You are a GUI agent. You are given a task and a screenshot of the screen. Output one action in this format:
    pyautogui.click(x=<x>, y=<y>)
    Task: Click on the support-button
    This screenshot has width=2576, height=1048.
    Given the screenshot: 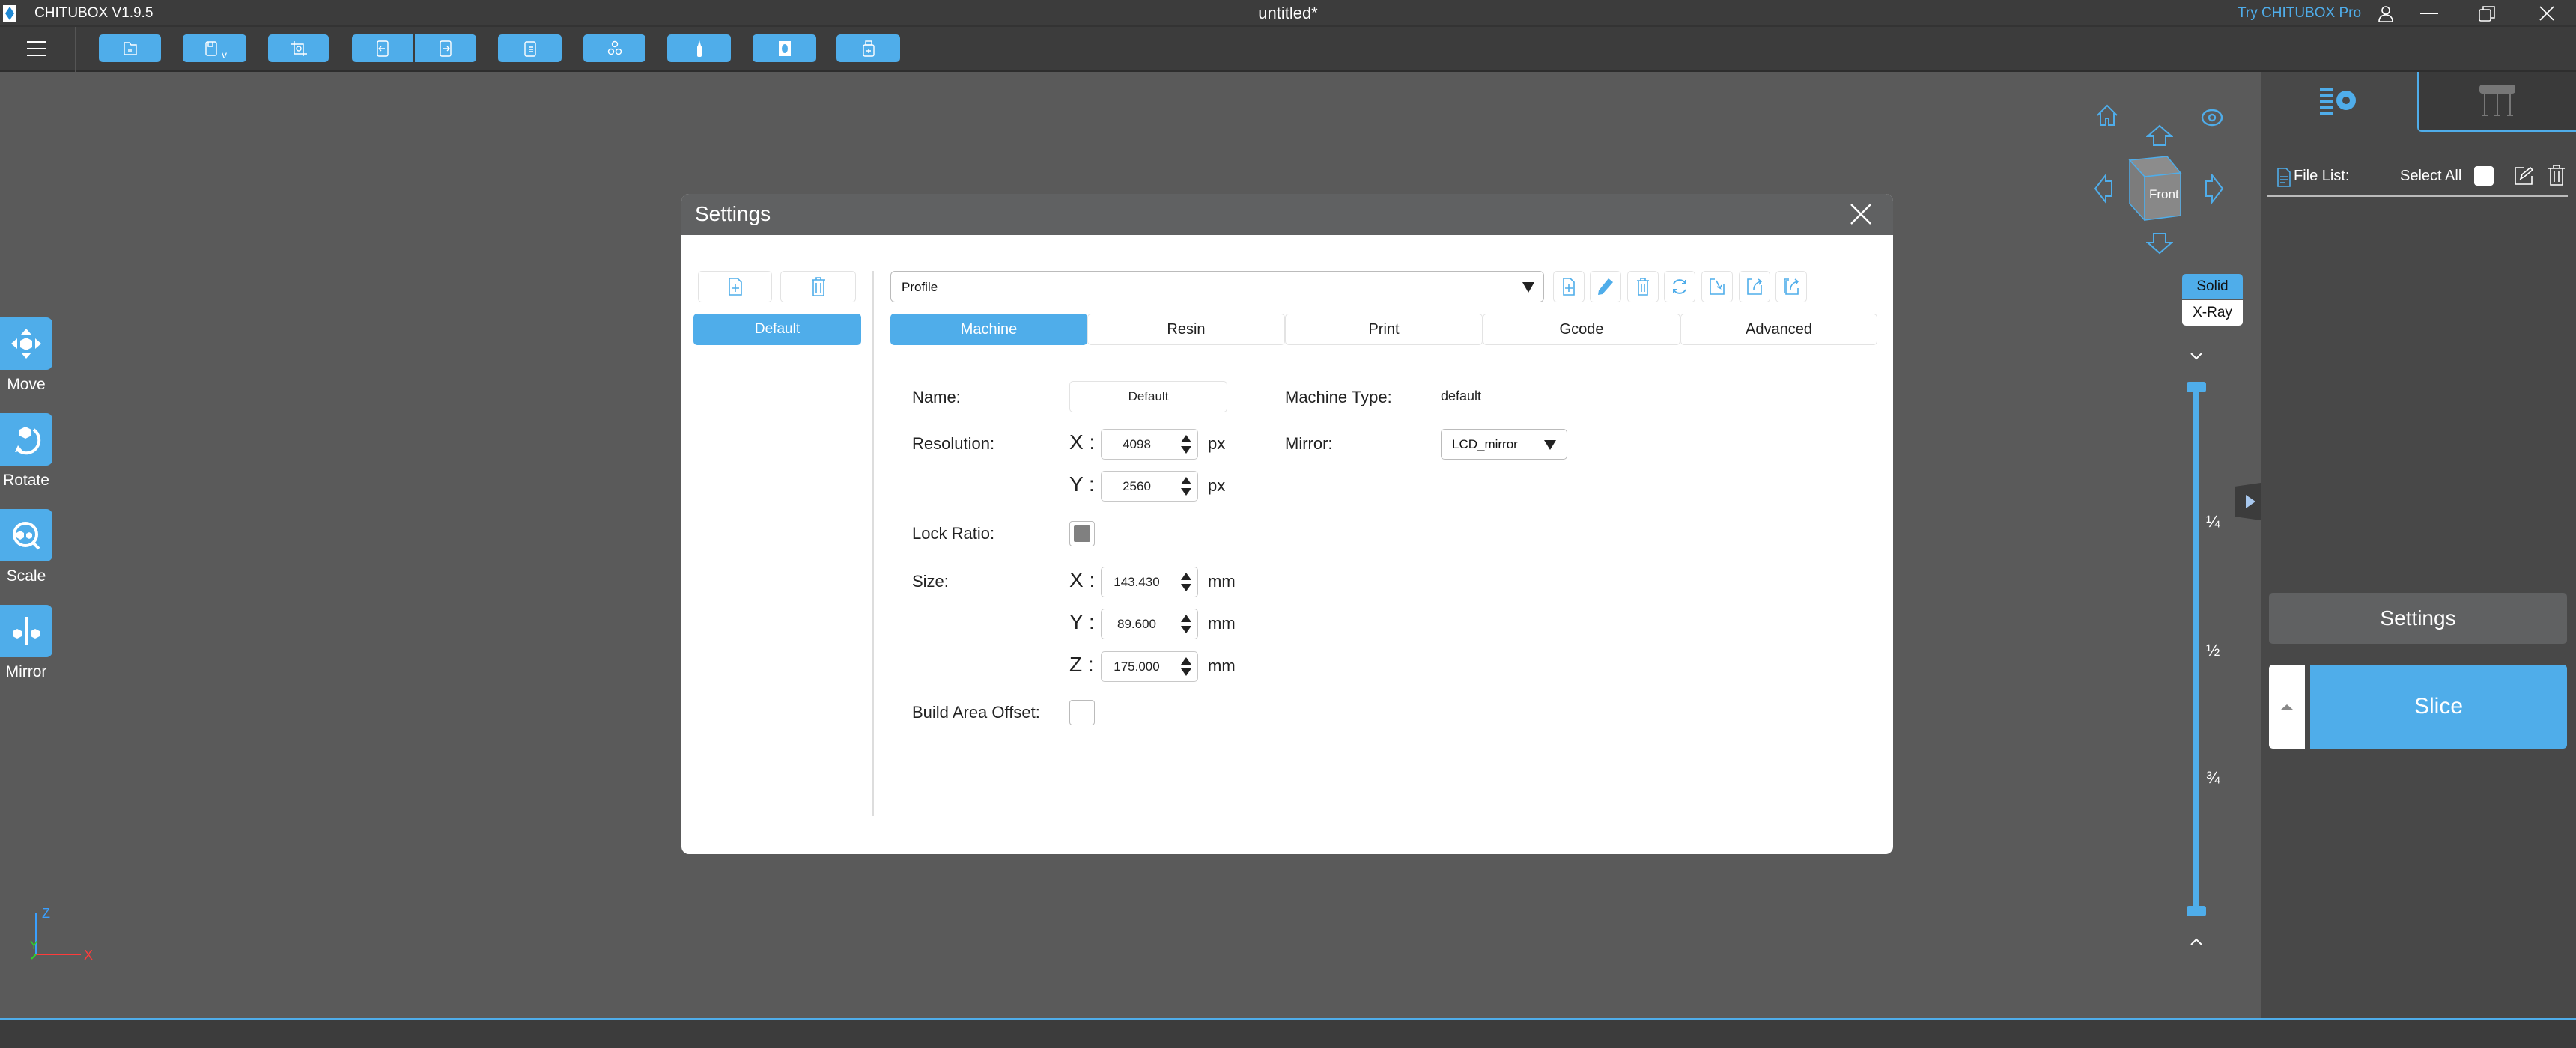 What is the action you would take?
    pyautogui.click(x=699, y=48)
    